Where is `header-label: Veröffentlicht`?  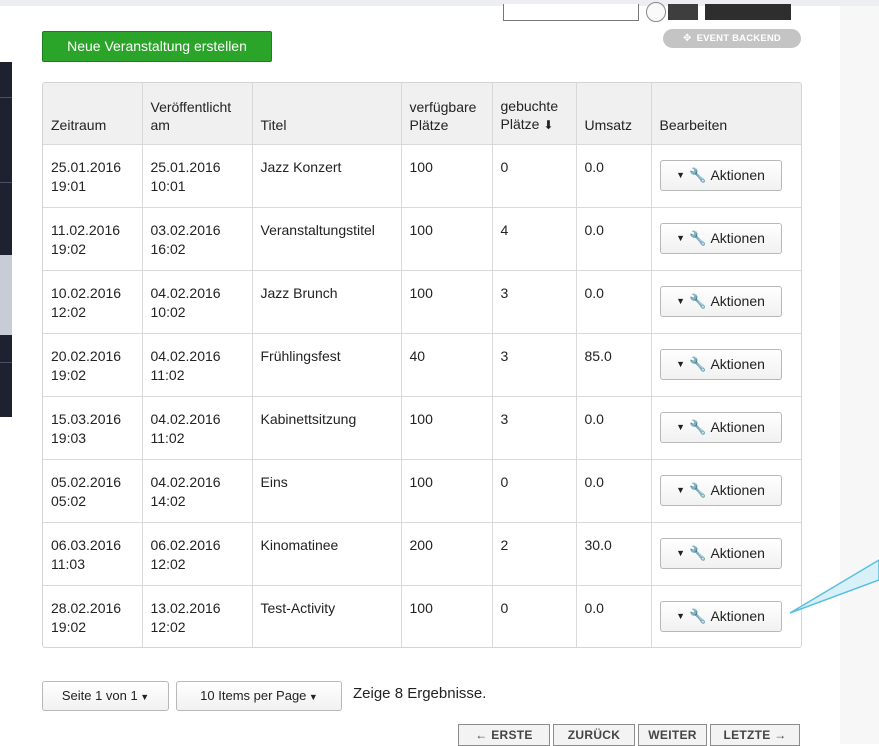
header-label: Veröffentlicht is located at coordinates (191, 106).